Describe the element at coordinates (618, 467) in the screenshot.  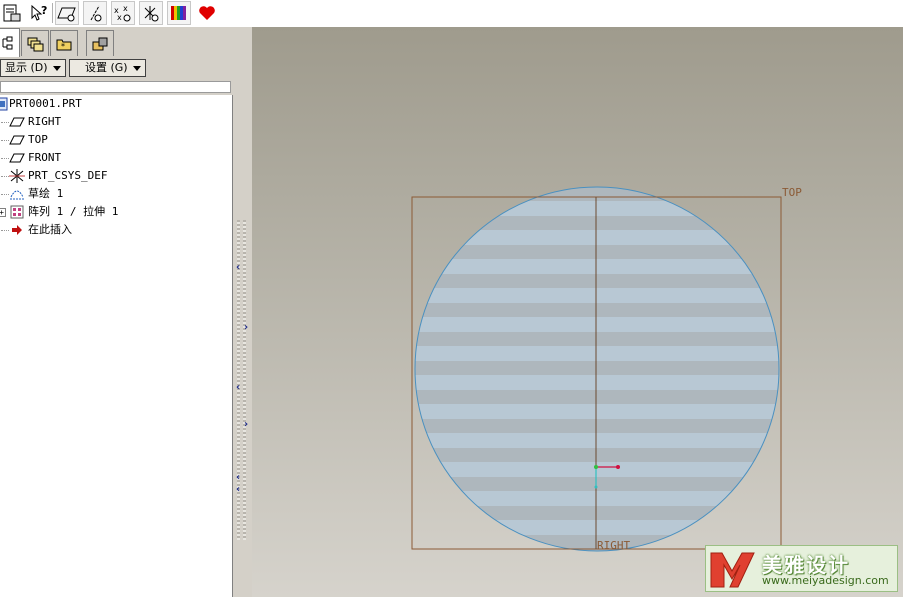
I see `csys-x-point` at that location.